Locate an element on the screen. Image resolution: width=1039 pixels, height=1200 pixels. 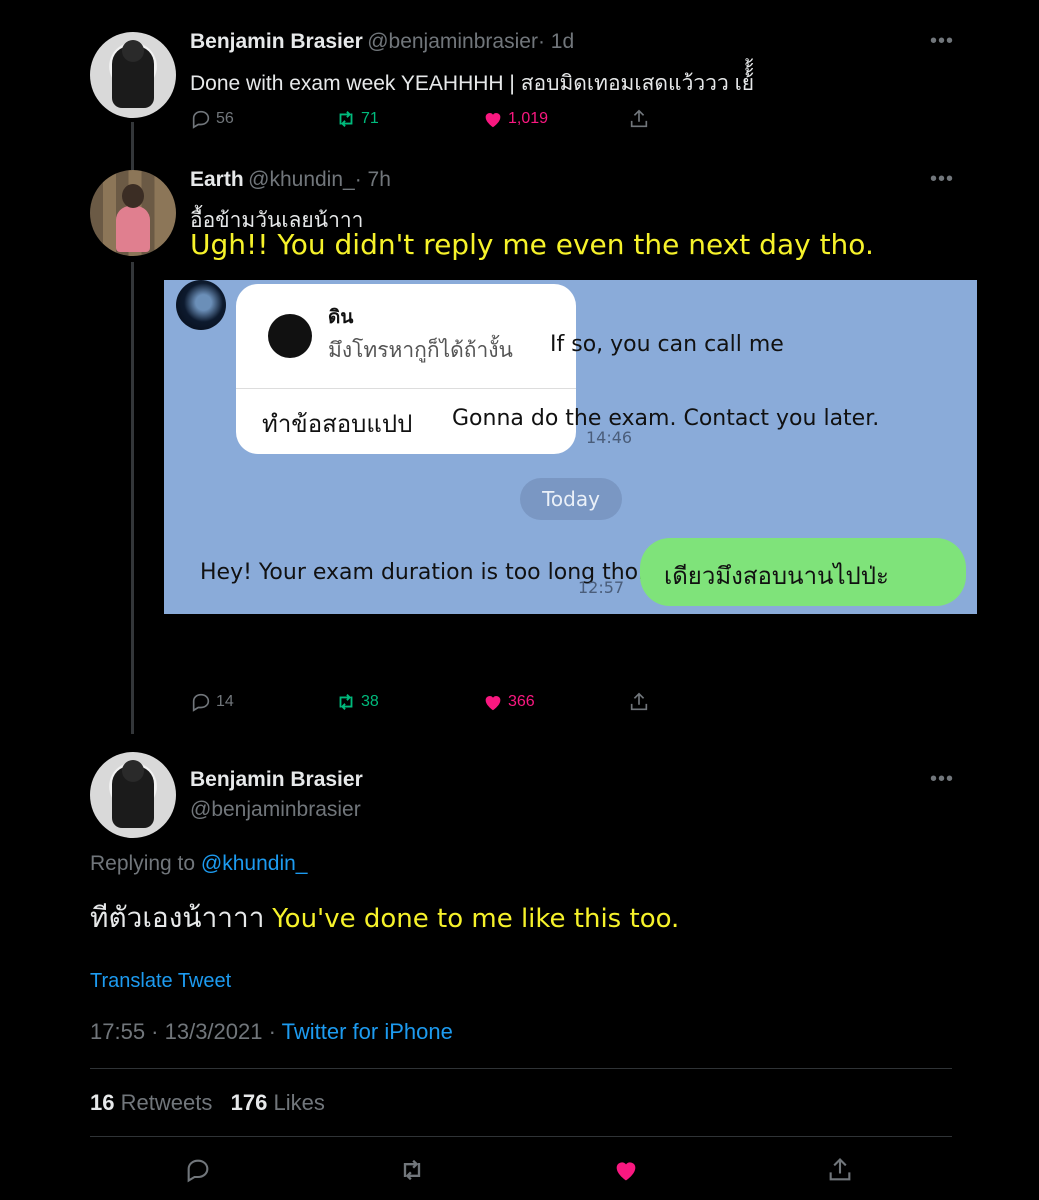
chat-avatar is located at coordinates (201, 305).